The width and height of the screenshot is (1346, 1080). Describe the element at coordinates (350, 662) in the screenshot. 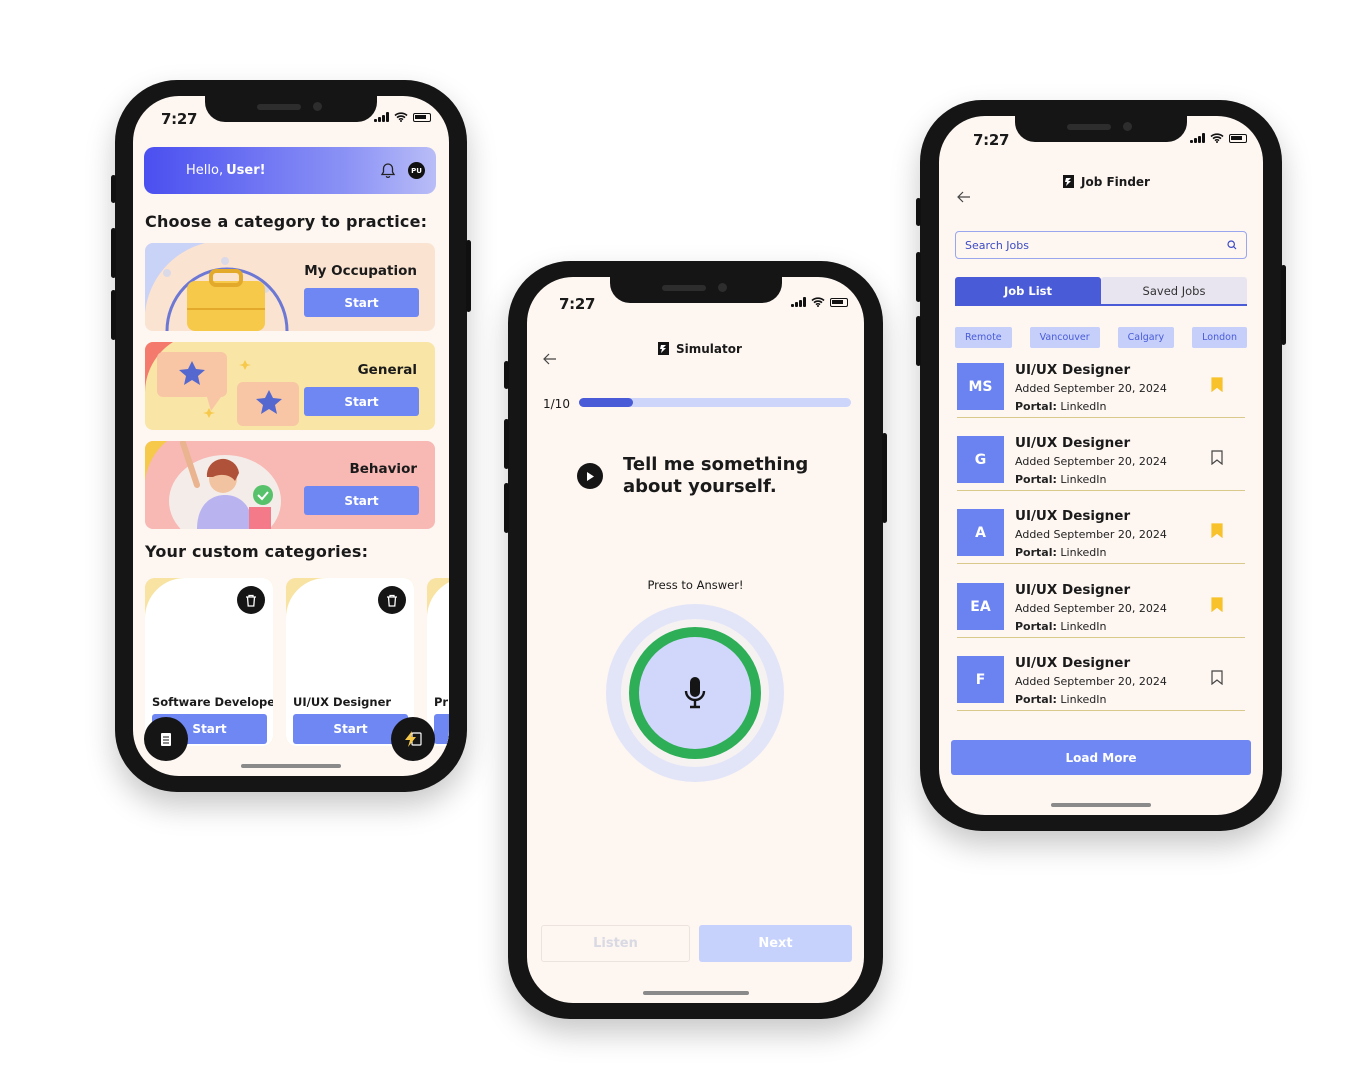

I see `custom-category-ui-ux-designer: UI/UX Designer Start` at that location.